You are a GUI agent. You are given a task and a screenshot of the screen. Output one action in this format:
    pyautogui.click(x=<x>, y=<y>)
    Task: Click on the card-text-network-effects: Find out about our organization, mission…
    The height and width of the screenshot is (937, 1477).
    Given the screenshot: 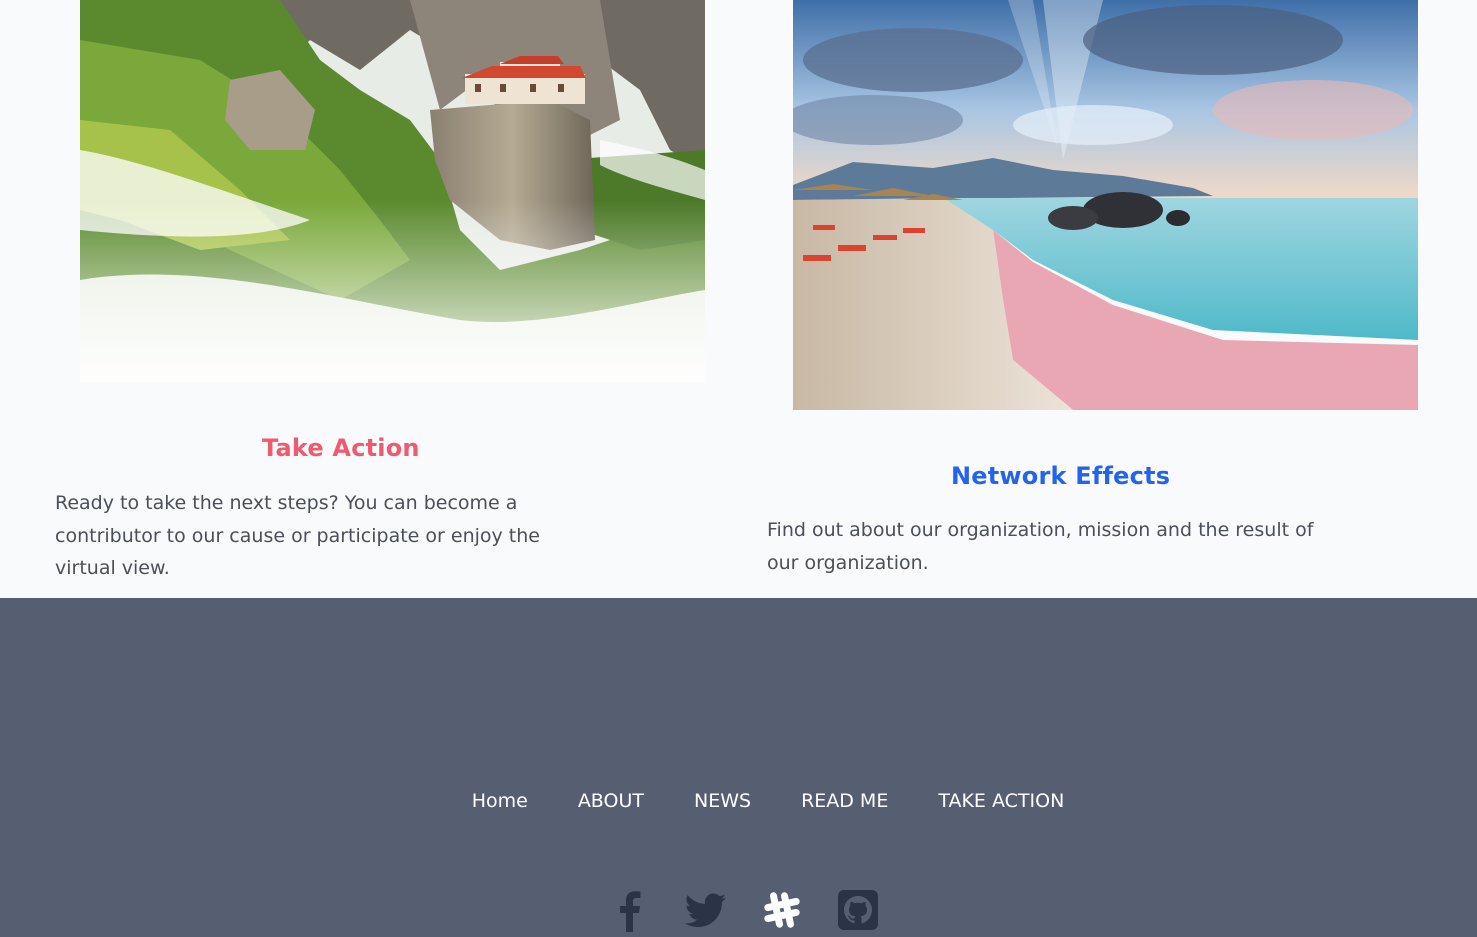 What is the action you would take?
    pyautogui.click(x=1040, y=546)
    